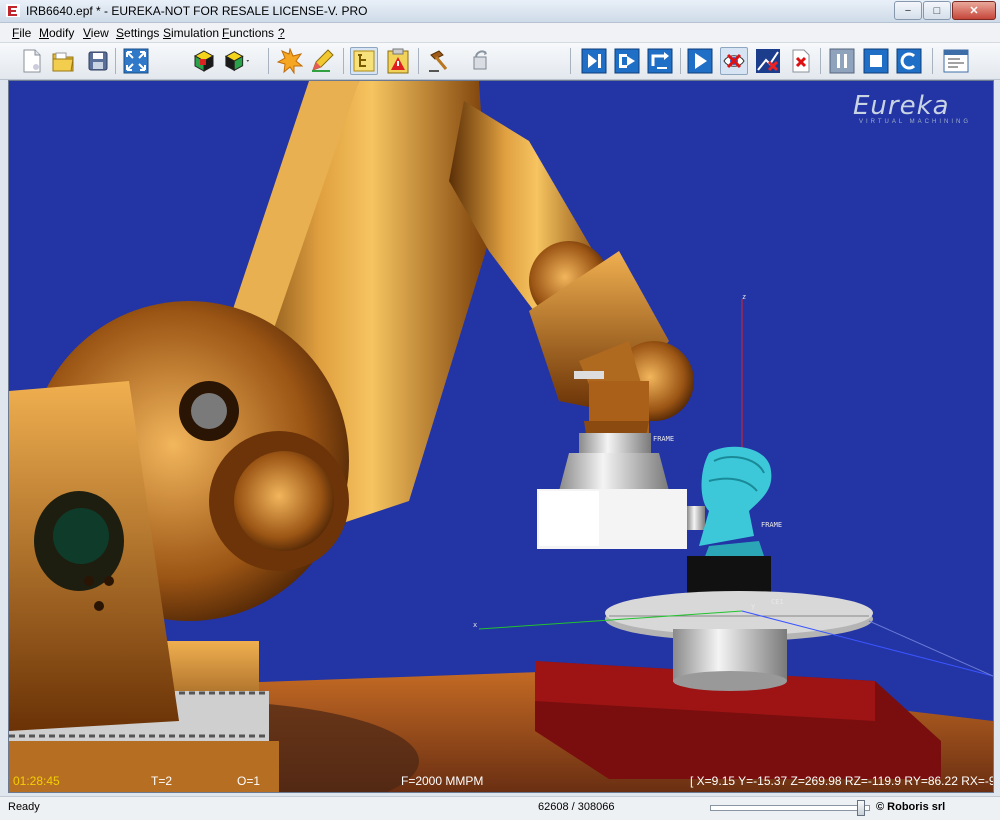  I want to click on explode-button, so click(290, 61).